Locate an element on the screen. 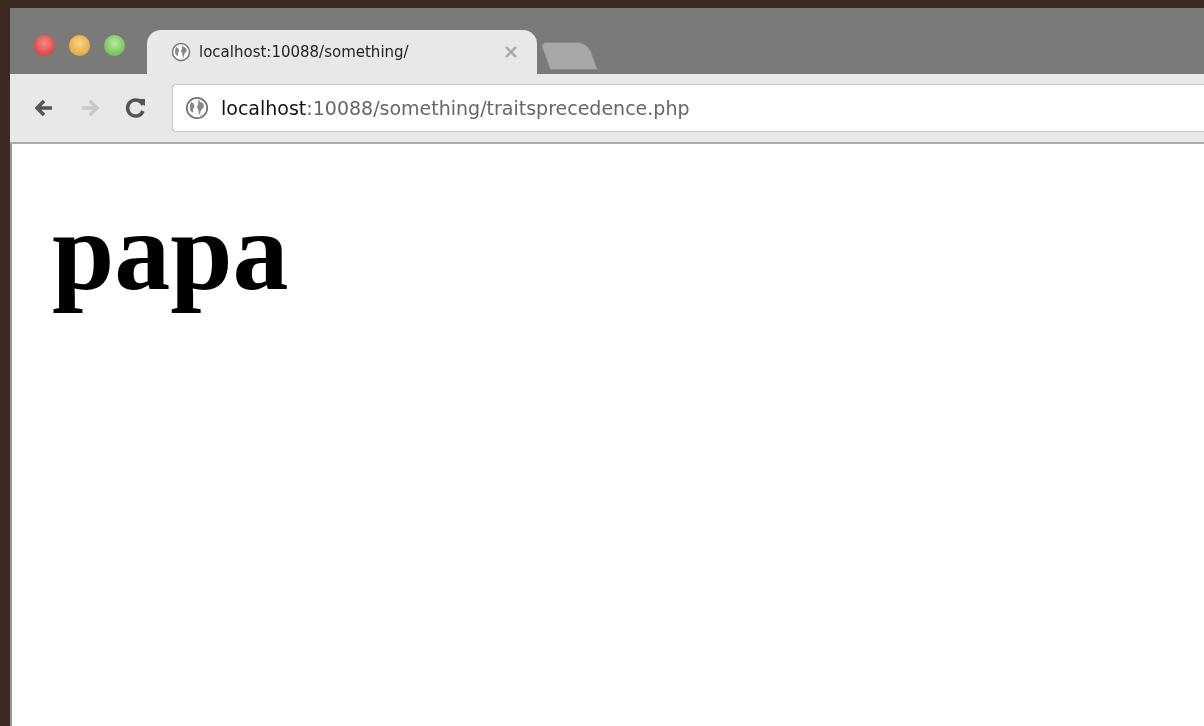 This screenshot has width=1204, height=726. browser-tab: localhost:10088/something/ is located at coordinates (342, 52).